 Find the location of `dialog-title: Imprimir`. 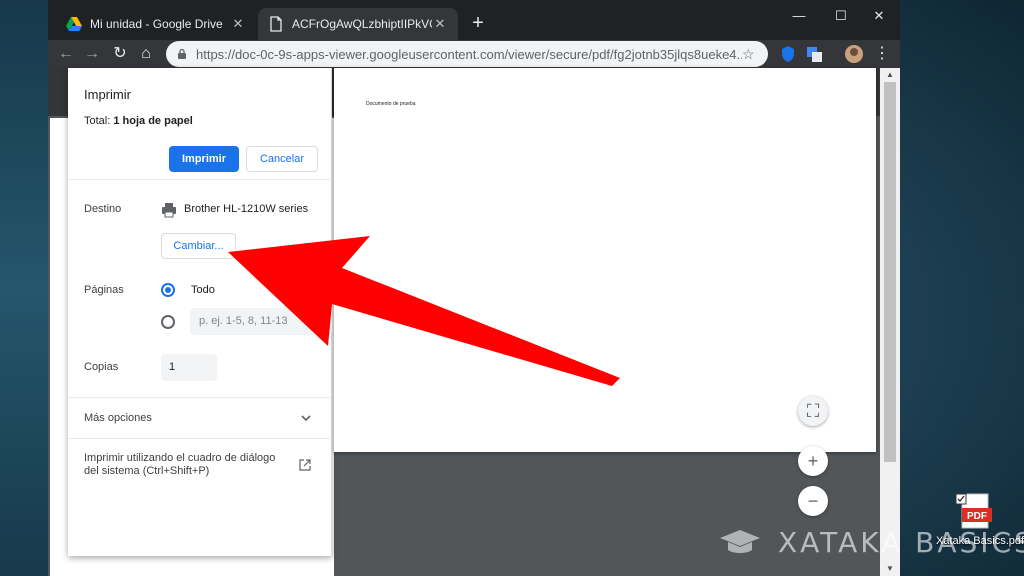

dialog-title: Imprimir is located at coordinates (107, 94).